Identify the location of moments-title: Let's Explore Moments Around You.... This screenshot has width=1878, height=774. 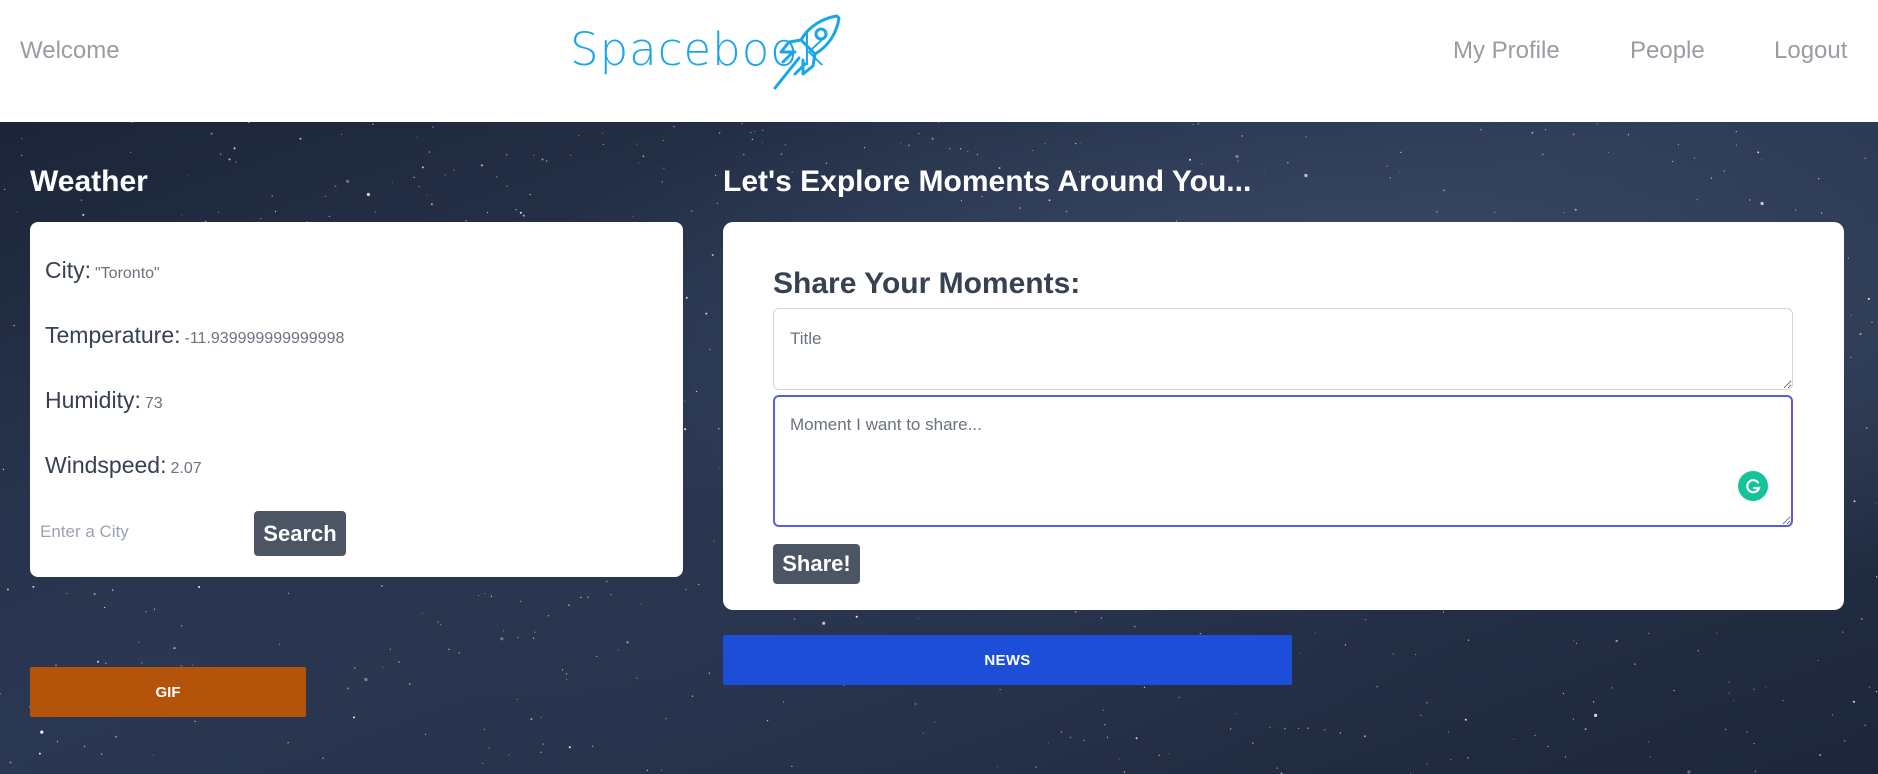
(987, 181).